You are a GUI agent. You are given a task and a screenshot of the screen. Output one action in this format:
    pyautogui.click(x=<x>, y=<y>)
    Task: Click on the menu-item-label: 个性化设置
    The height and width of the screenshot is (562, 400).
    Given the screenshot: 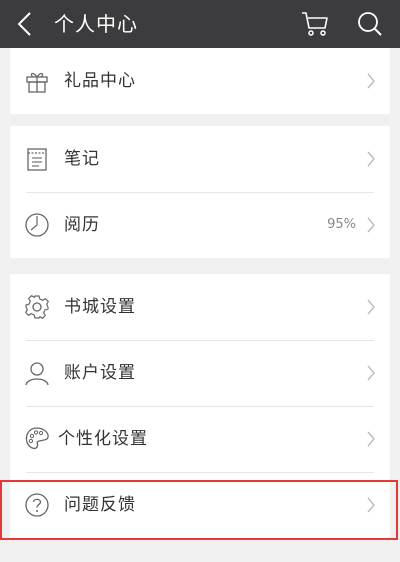 What is the action you would take?
    pyautogui.click(x=103, y=439)
    